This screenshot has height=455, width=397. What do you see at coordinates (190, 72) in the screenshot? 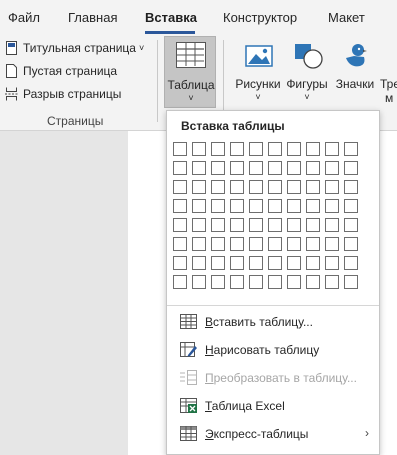
I see `table-button: Таблица ˅` at bounding box center [190, 72].